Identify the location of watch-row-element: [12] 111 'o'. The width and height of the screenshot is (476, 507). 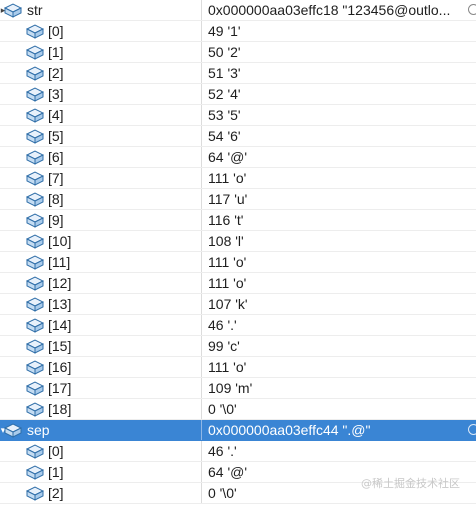
(238, 283).